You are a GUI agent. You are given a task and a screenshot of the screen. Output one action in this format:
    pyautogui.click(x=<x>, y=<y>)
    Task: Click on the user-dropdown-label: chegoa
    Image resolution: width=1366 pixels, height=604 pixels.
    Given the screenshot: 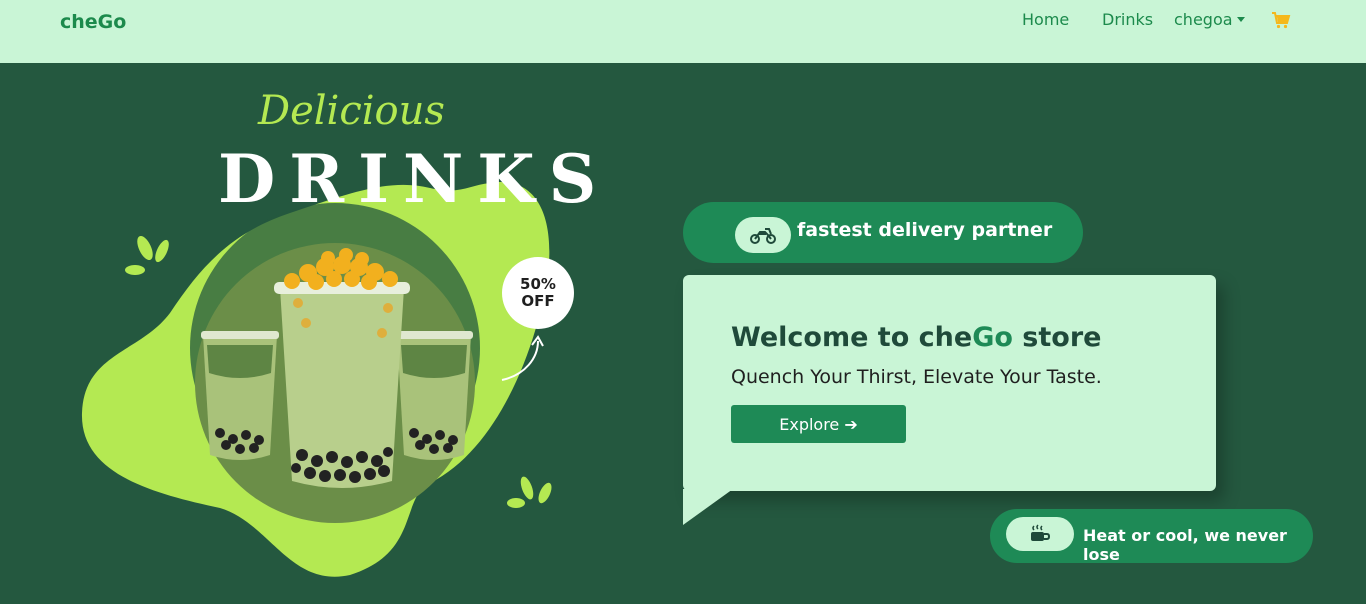 What is the action you would take?
    pyautogui.click(x=1203, y=19)
    